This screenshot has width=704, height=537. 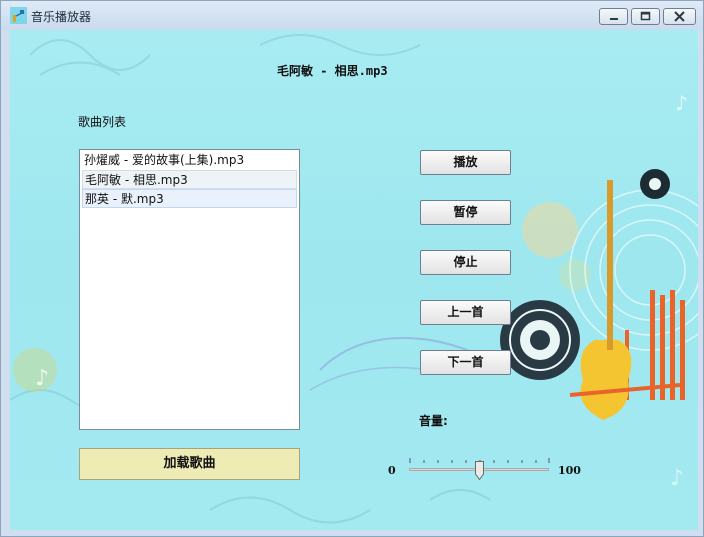 I want to click on close-icon, so click(x=679, y=16).